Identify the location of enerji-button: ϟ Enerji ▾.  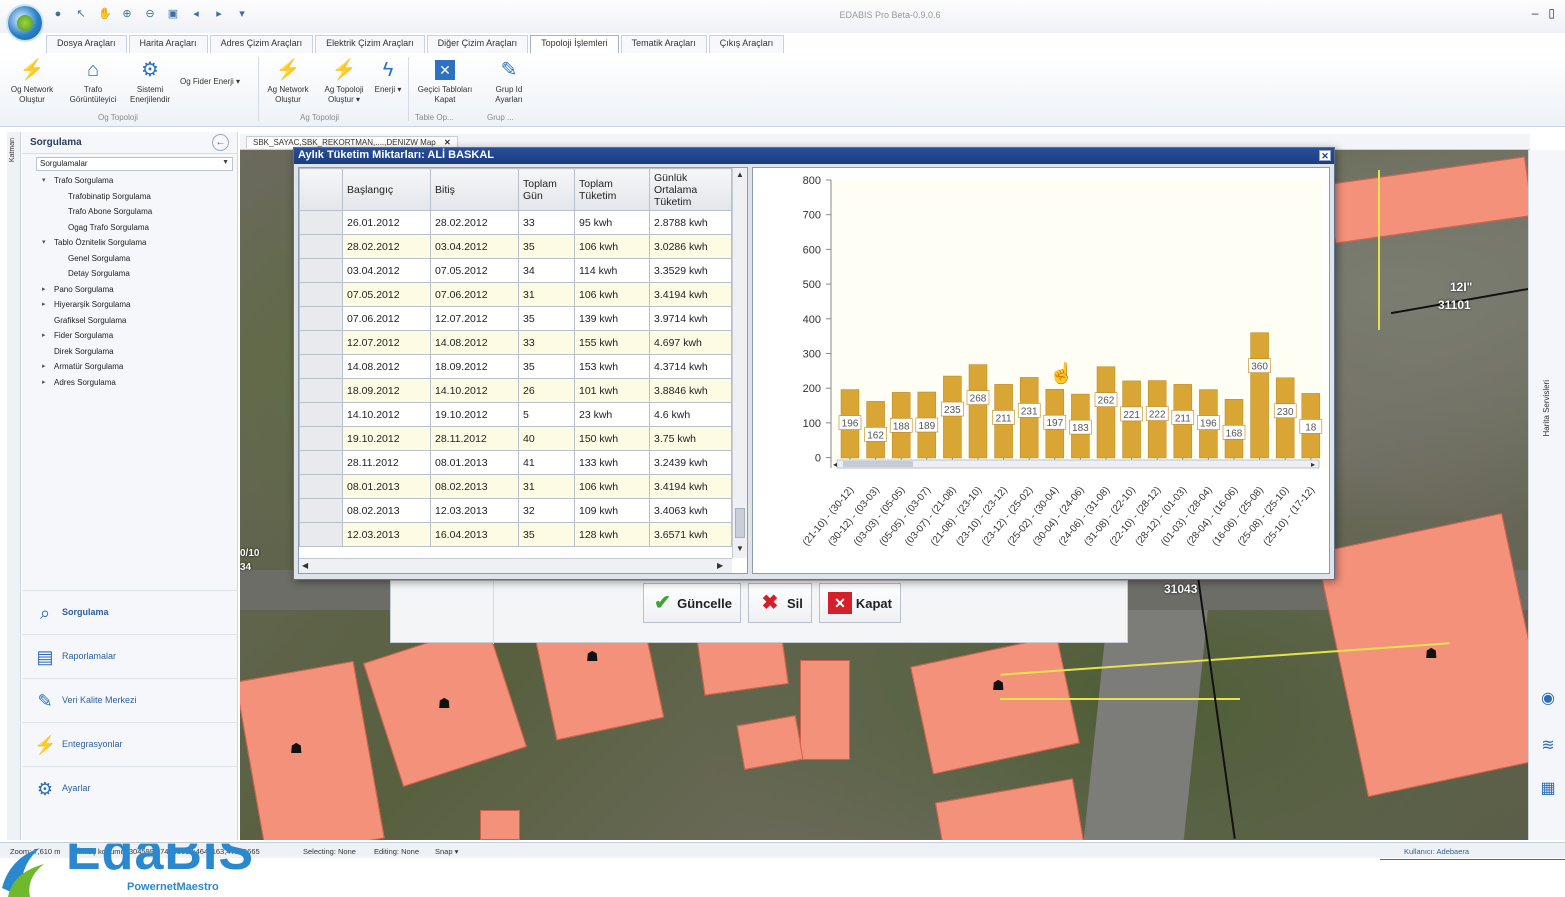
(388, 76).